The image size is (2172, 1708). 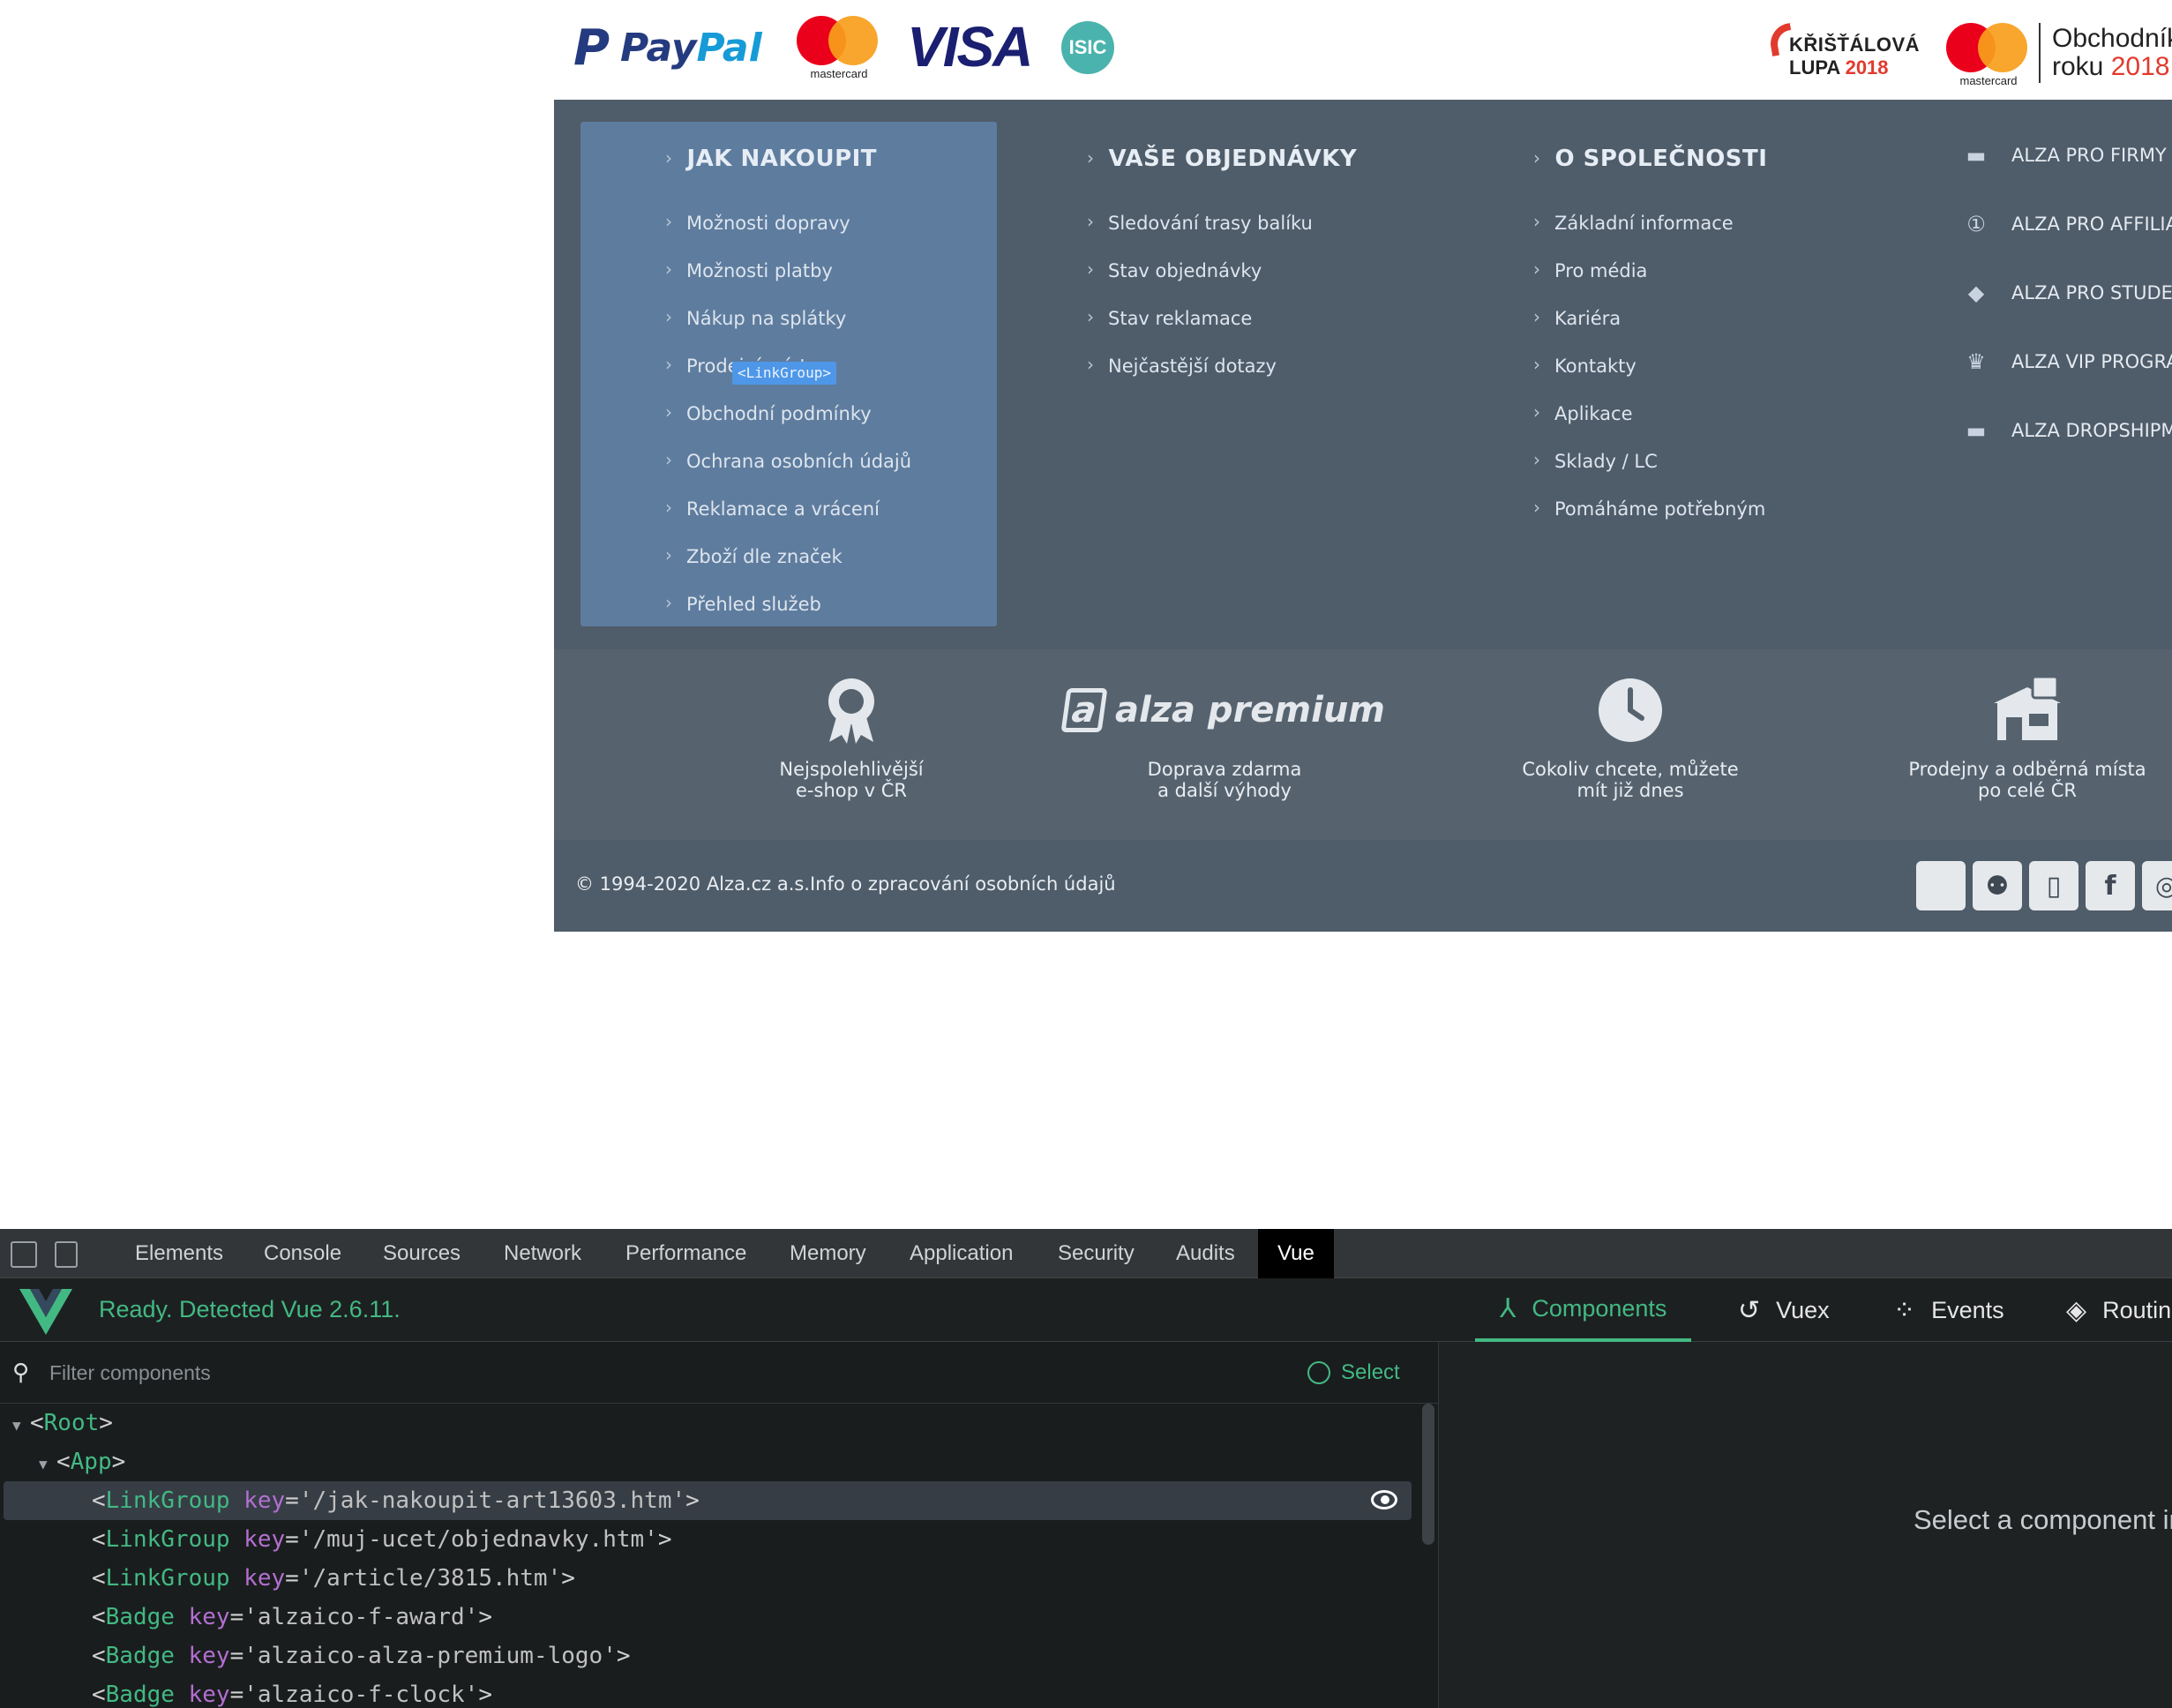 What do you see at coordinates (851, 744) in the screenshot?
I see `benefit-item: Nejspolehlivější e-shop v ČR` at bounding box center [851, 744].